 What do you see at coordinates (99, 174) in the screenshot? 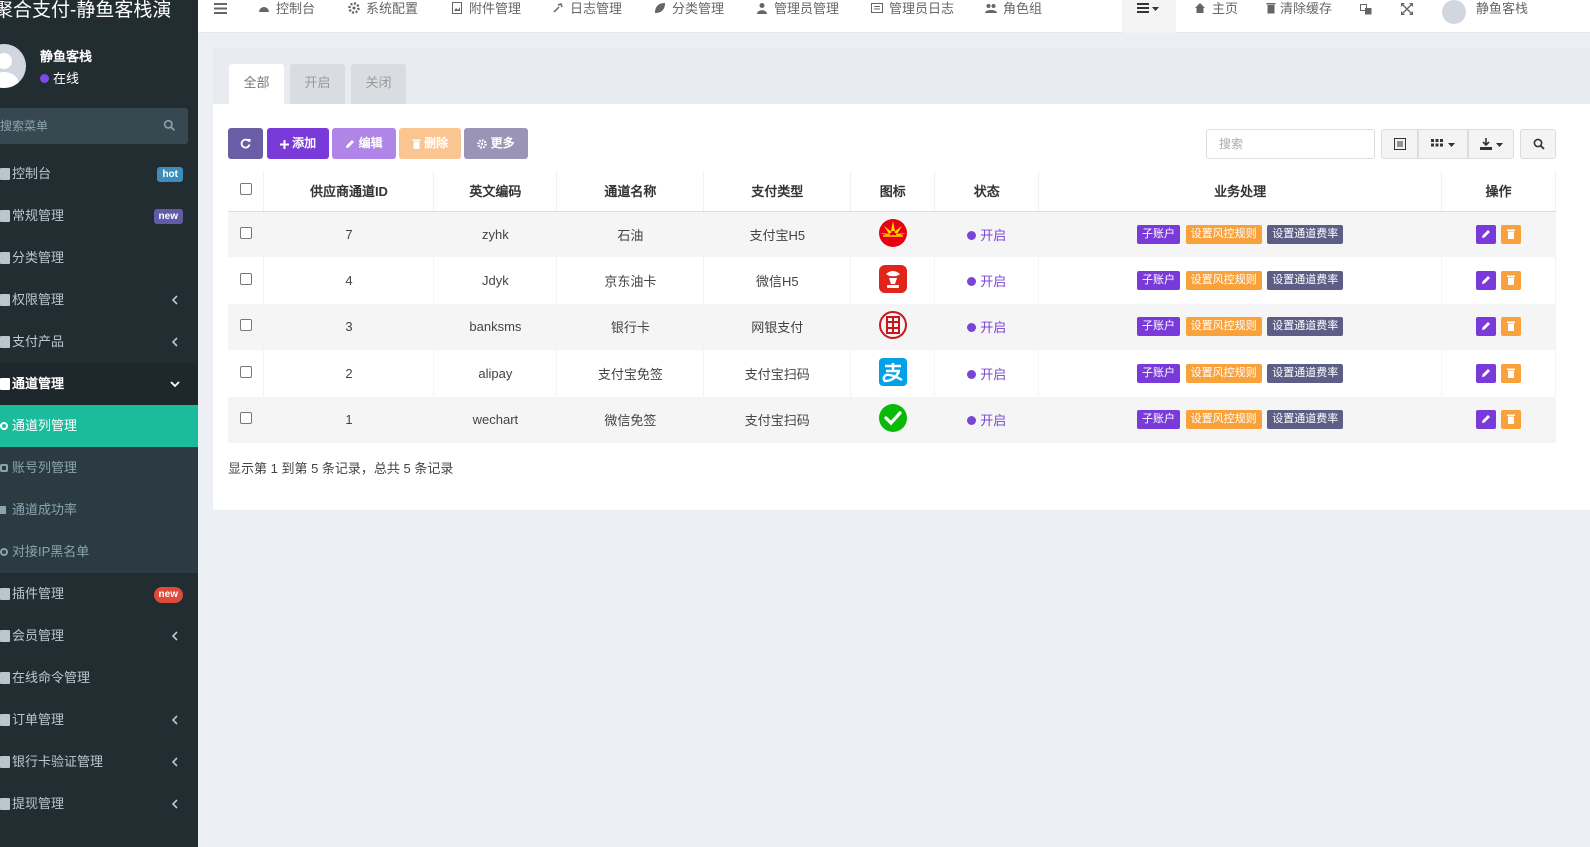
I see `sidebar-item-dashboard: 控制台 hot` at bounding box center [99, 174].